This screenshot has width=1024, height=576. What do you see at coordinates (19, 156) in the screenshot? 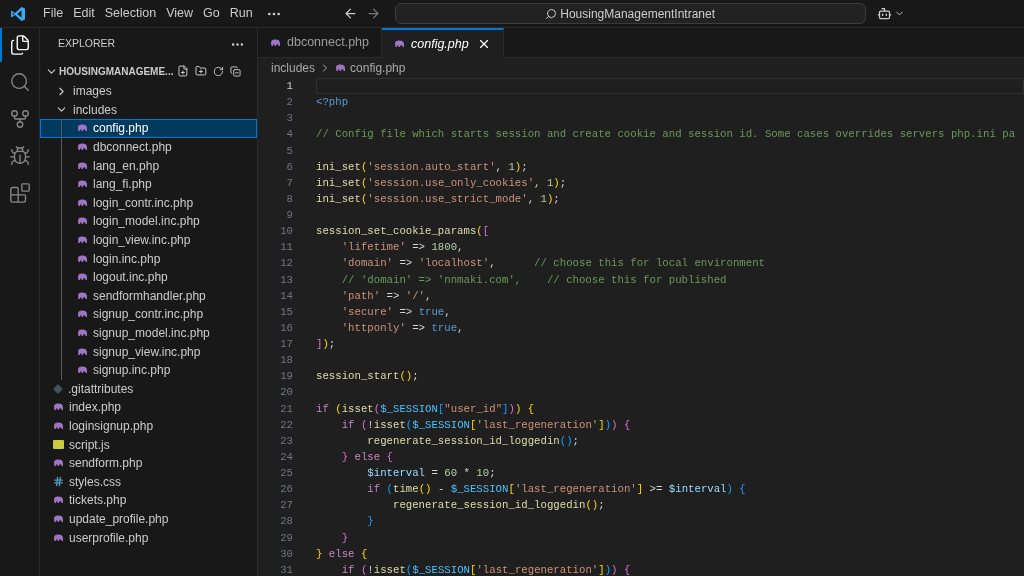
I see `bug-icon` at bounding box center [19, 156].